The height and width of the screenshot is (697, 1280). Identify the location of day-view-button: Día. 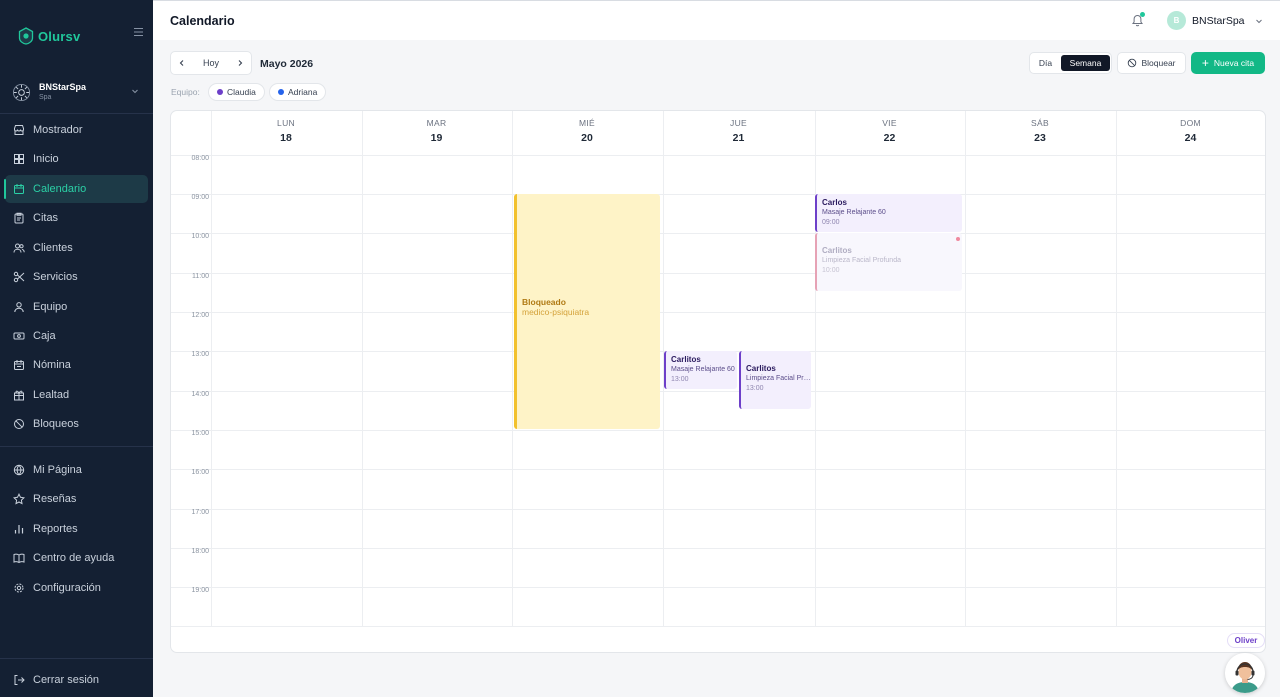
(1045, 63).